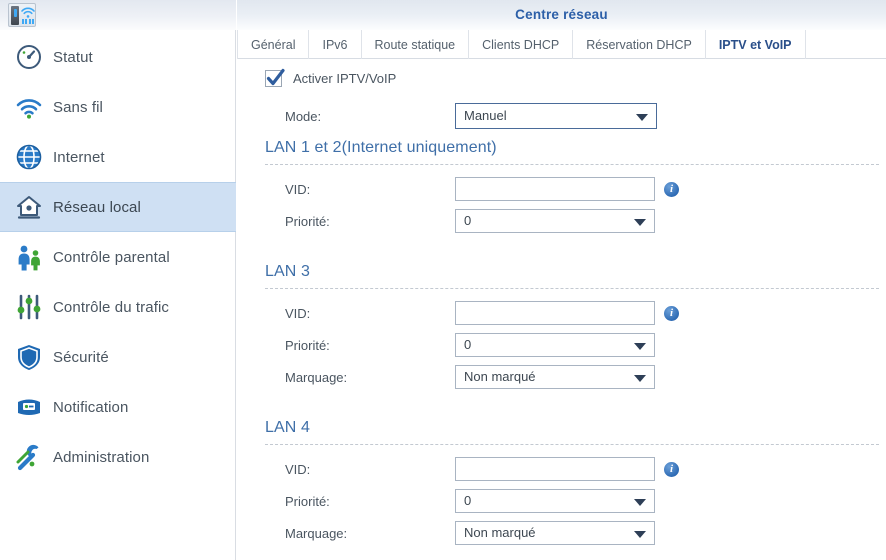 This screenshot has width=886, height=560. I want to click on sidebar-item-label: Contrôle parental, so click(111, 257).